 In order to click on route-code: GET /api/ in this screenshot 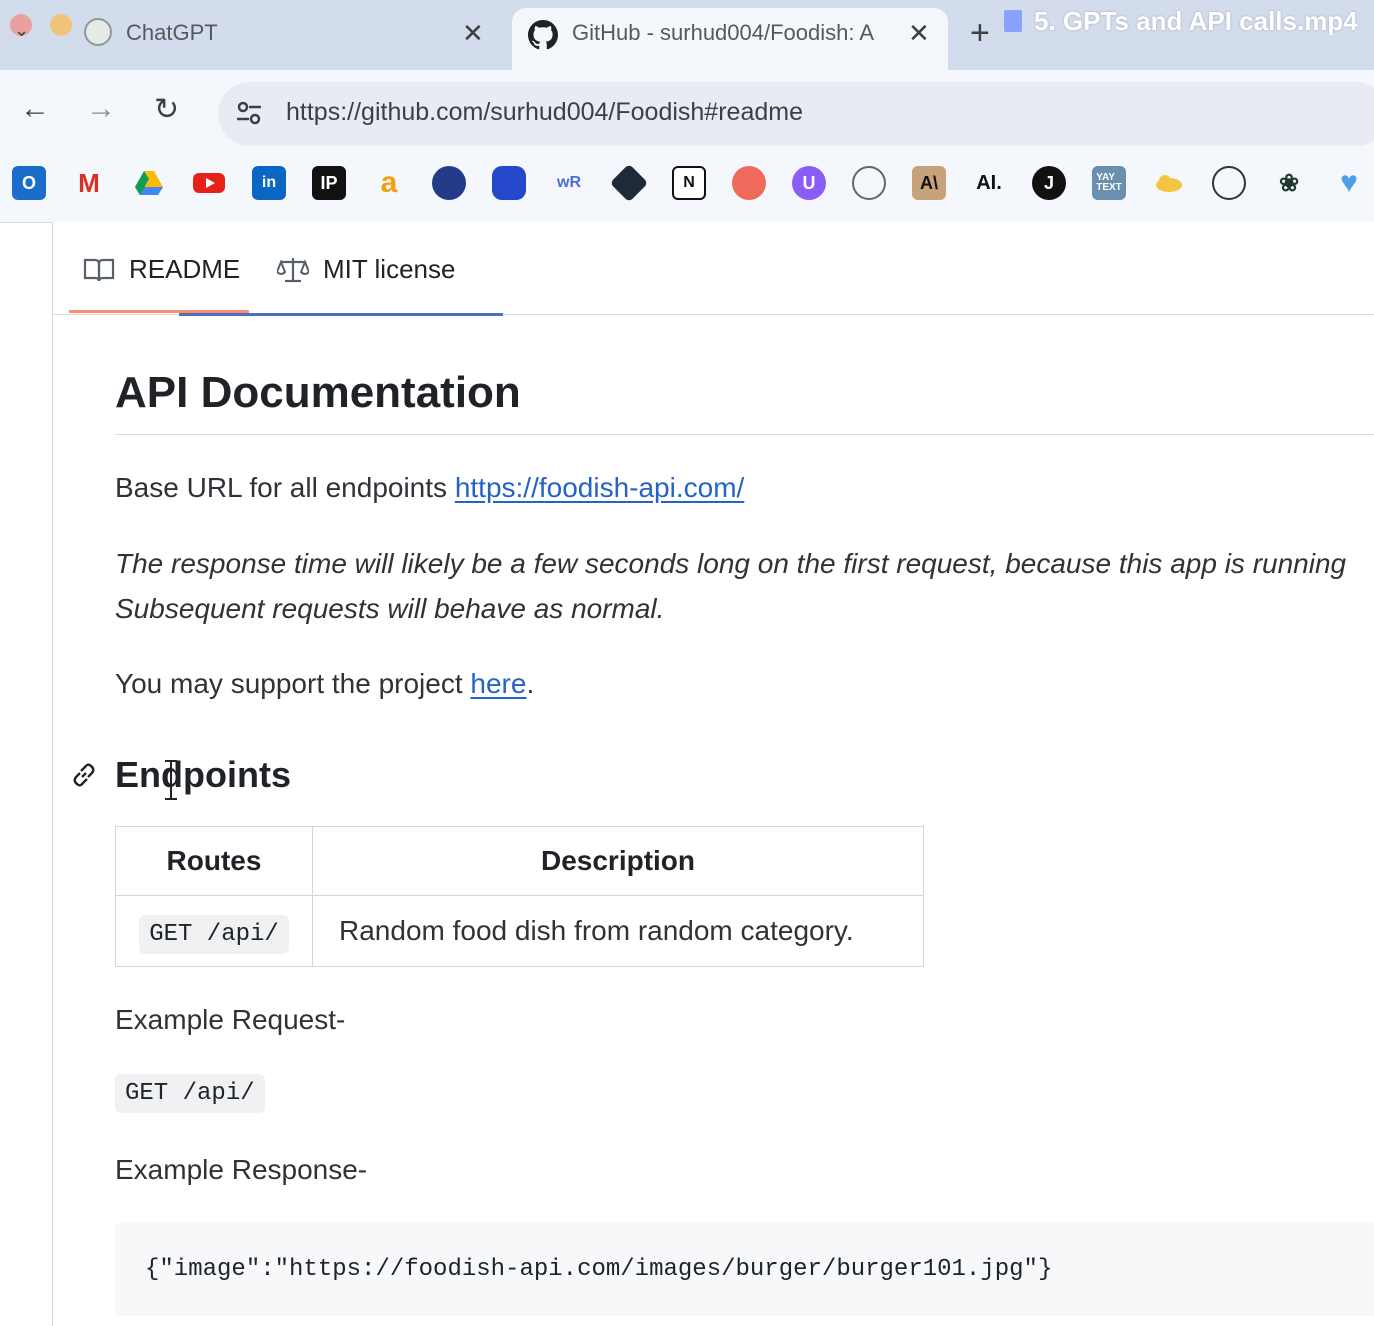, I will do `click(214, 934)`.